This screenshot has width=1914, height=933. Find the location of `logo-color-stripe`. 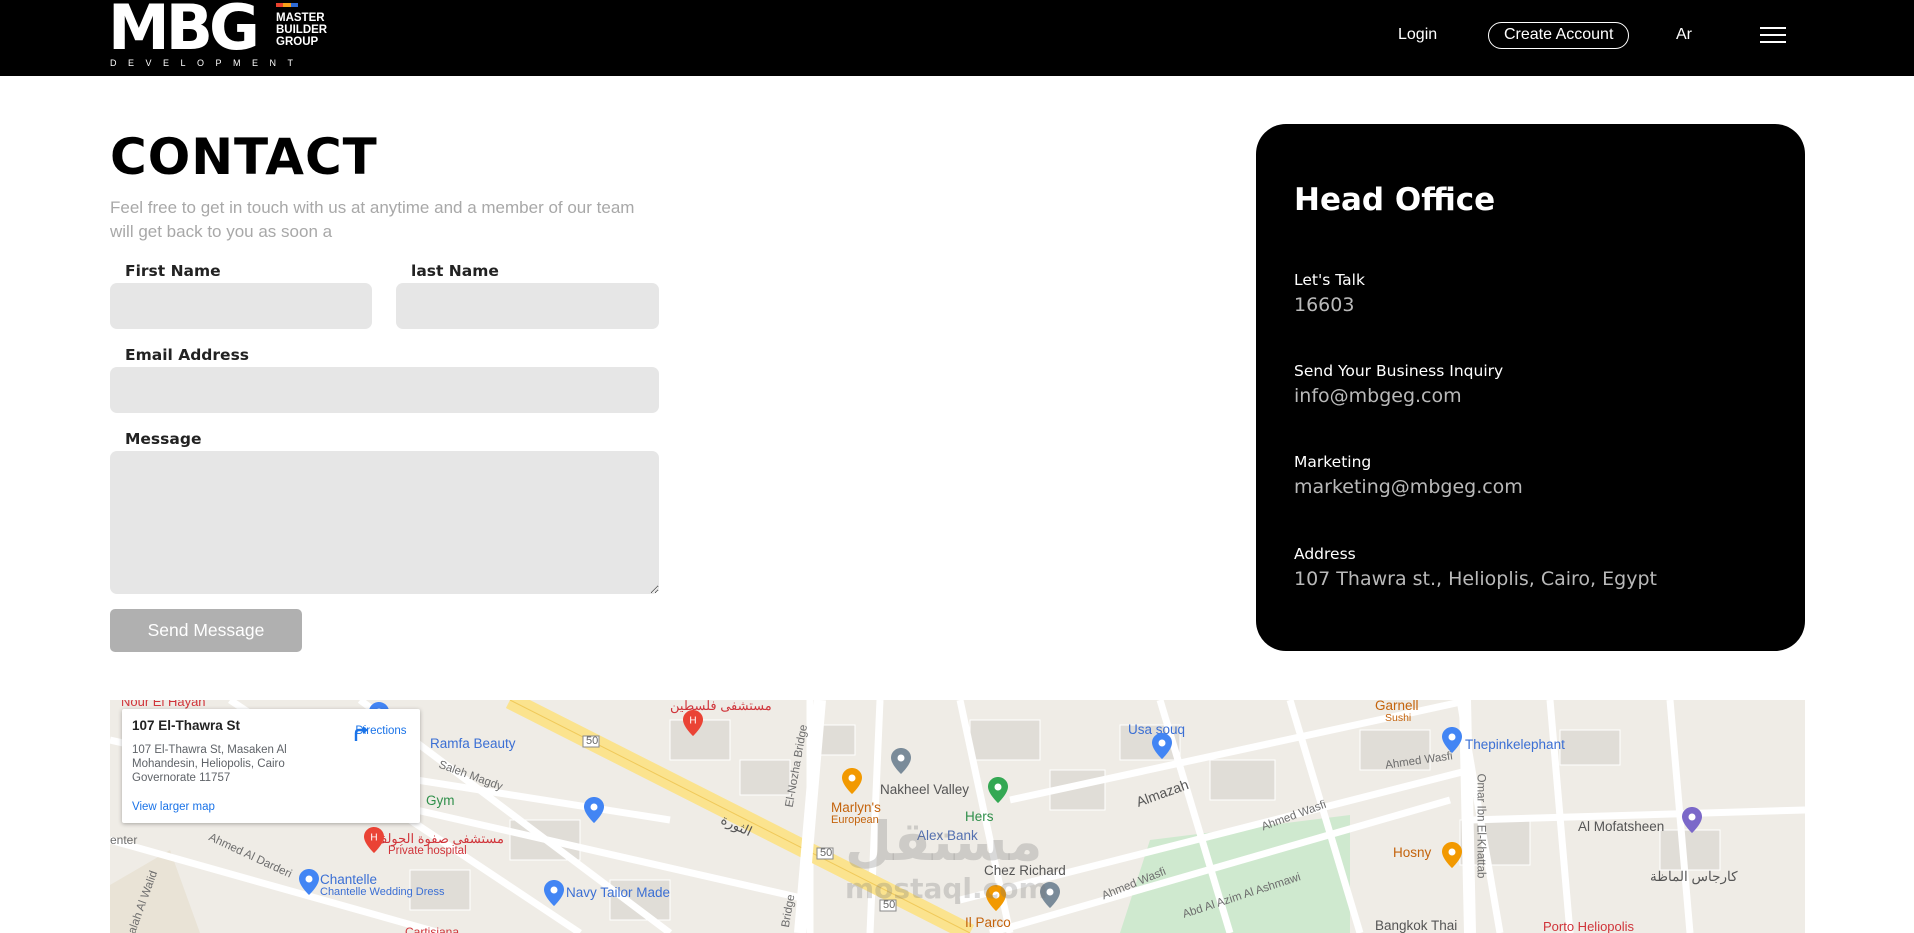

logo-color-stripe is located at coordinates (287, 5).